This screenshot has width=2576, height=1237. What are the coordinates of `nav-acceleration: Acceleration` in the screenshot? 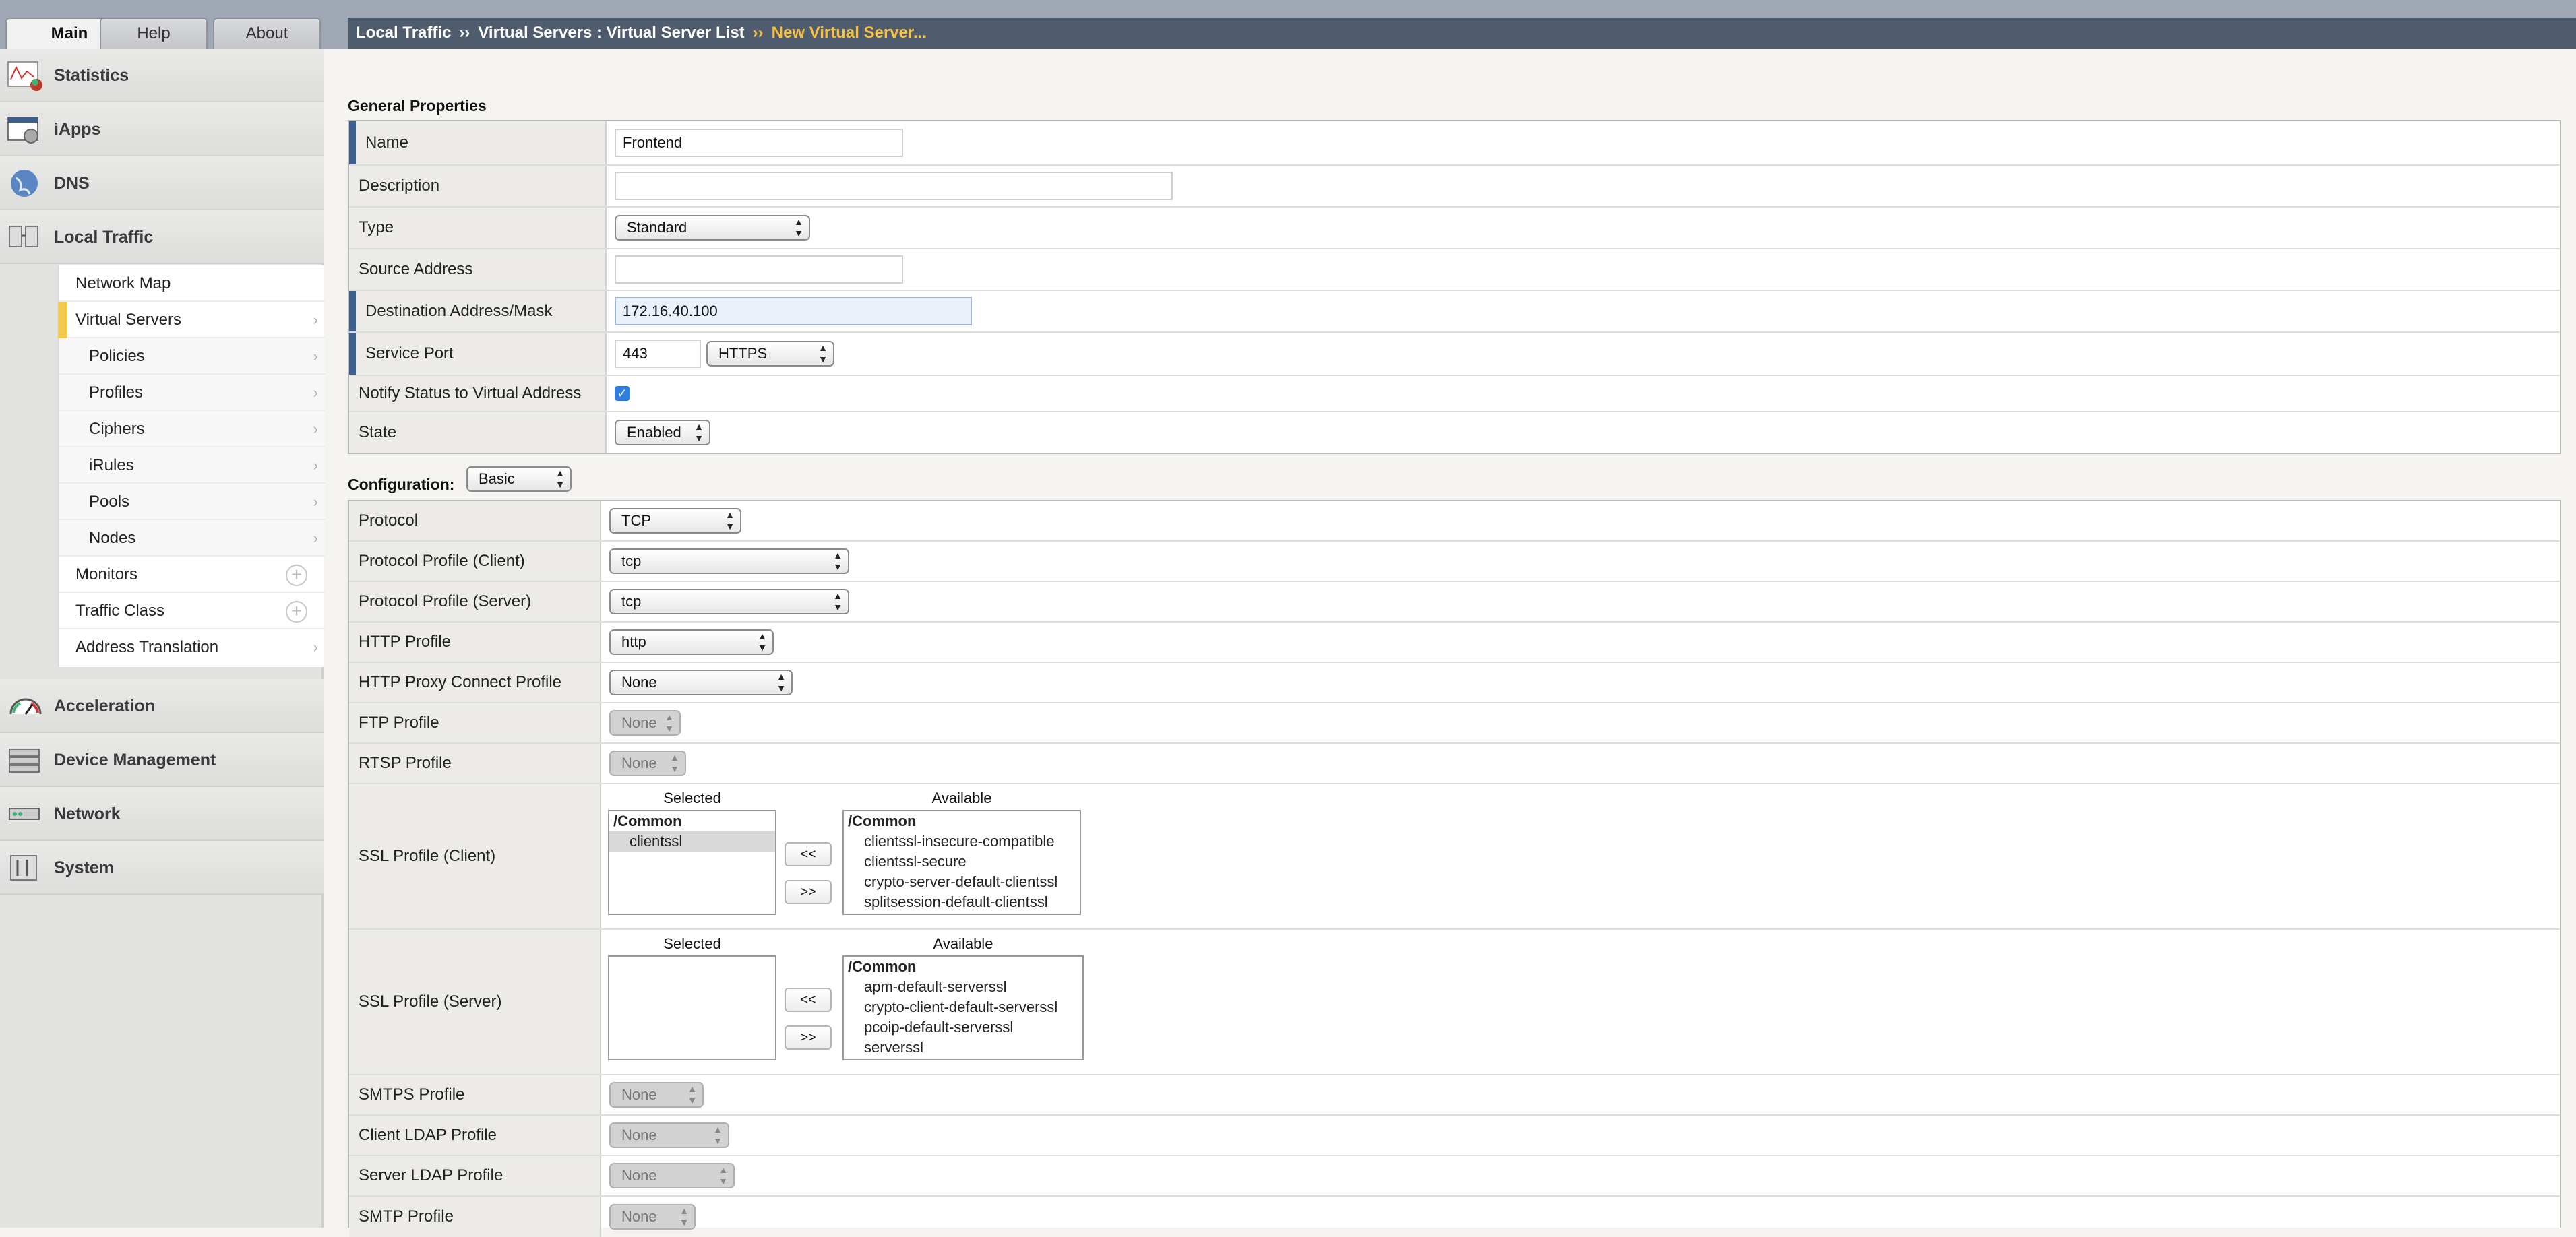 It's located at (162, 706).